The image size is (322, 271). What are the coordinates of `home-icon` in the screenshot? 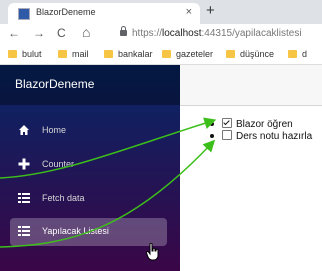 It's located at (24, 130).